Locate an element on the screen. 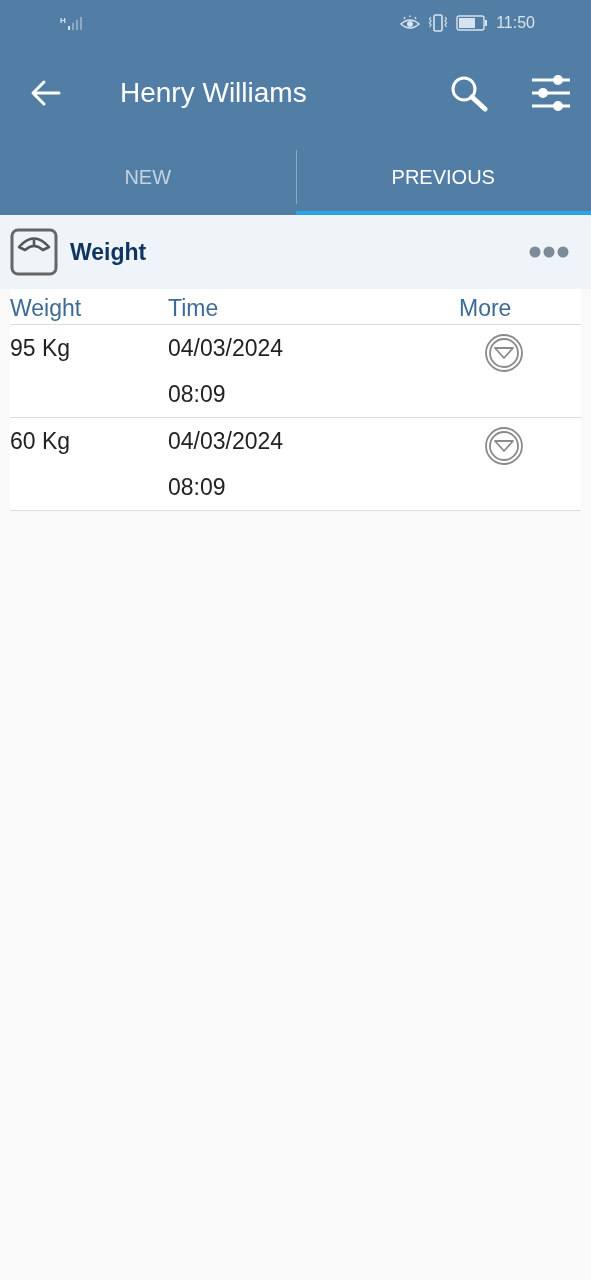  vibrate-icon is located at coordinates (438, 22).